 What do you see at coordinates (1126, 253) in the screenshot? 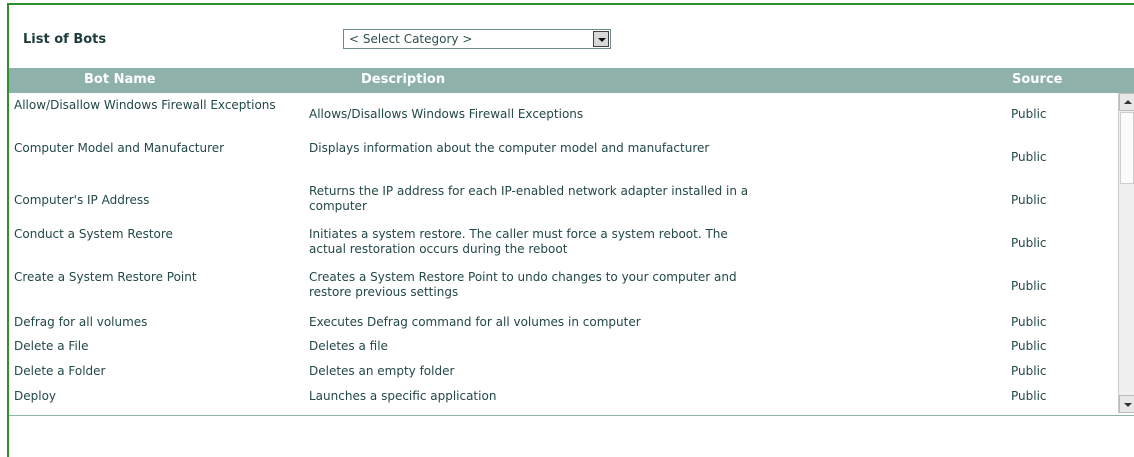
I see `table-scrollbar` at bounding box center [1126, 253].